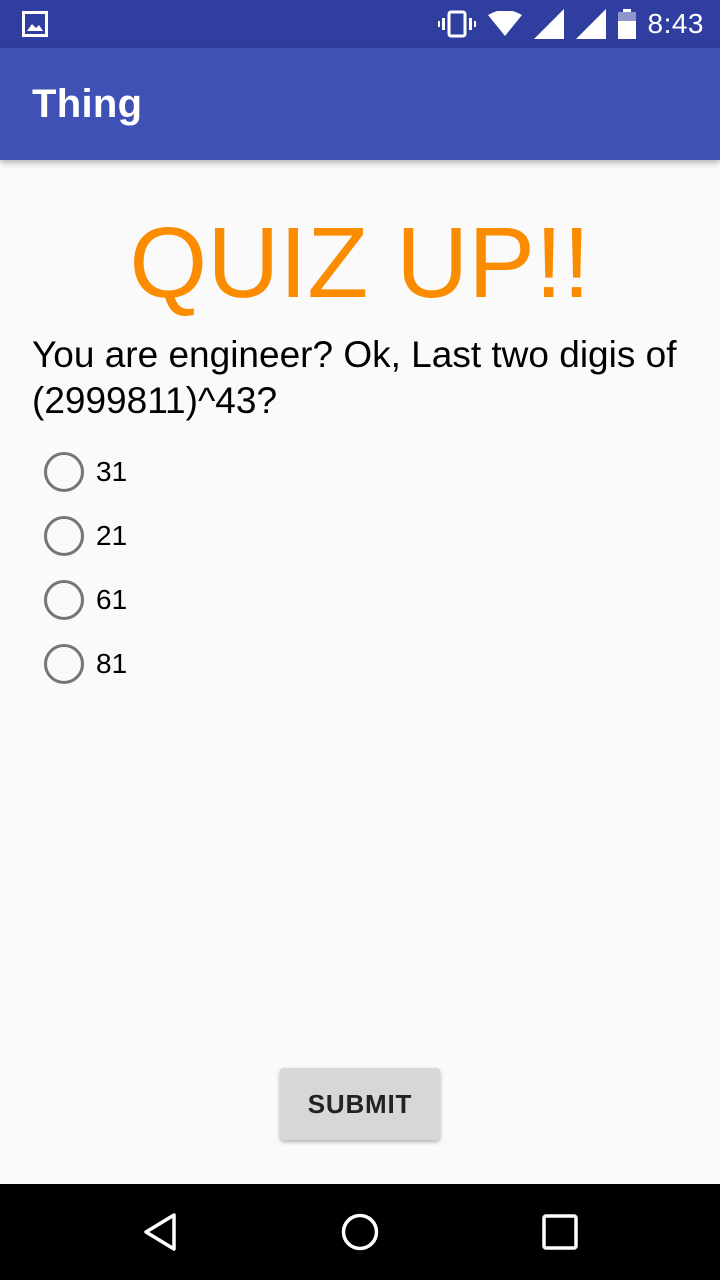 This screenshot has height=1280, width=720. Describe the element at coordinates (626, 24) in the screenshot. I see `battery-icon` at that location.